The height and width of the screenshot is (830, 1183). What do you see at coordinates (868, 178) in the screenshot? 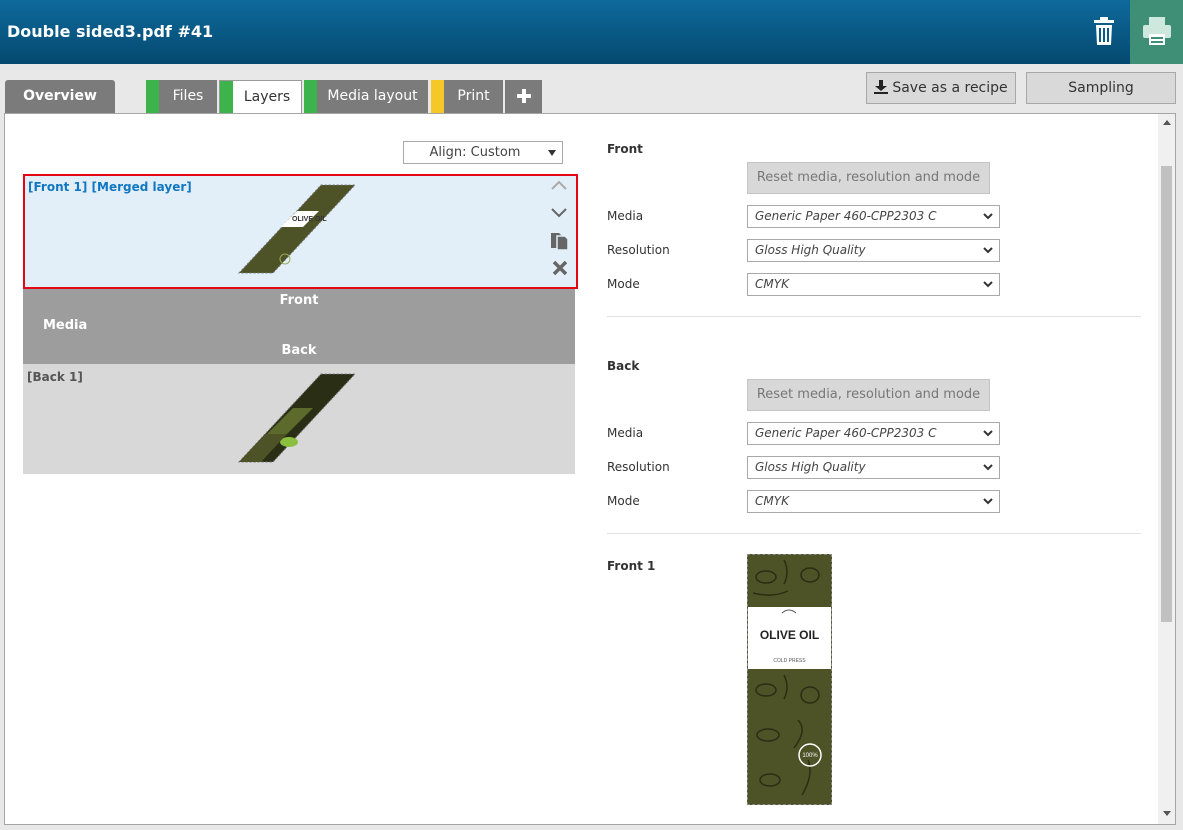
I see `front-reset-button: Reset media, resolution and mode` at bounding box center [868, 178].